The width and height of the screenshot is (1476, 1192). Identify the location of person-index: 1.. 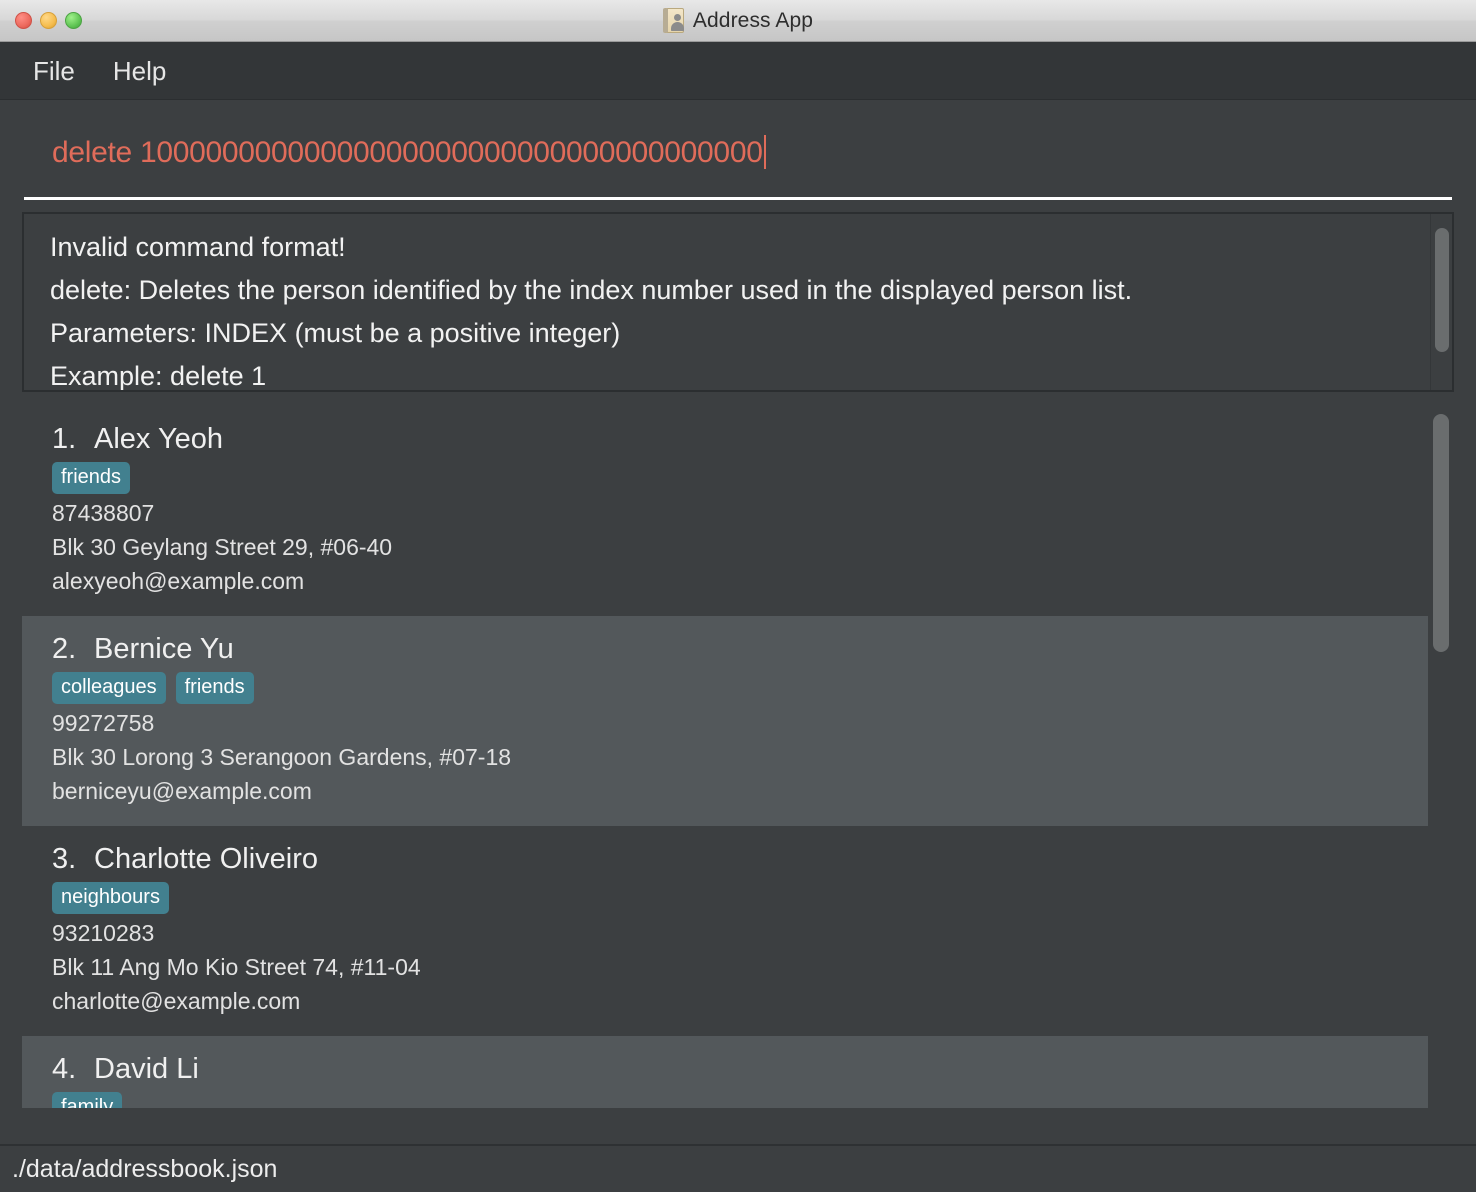
(64, 439).